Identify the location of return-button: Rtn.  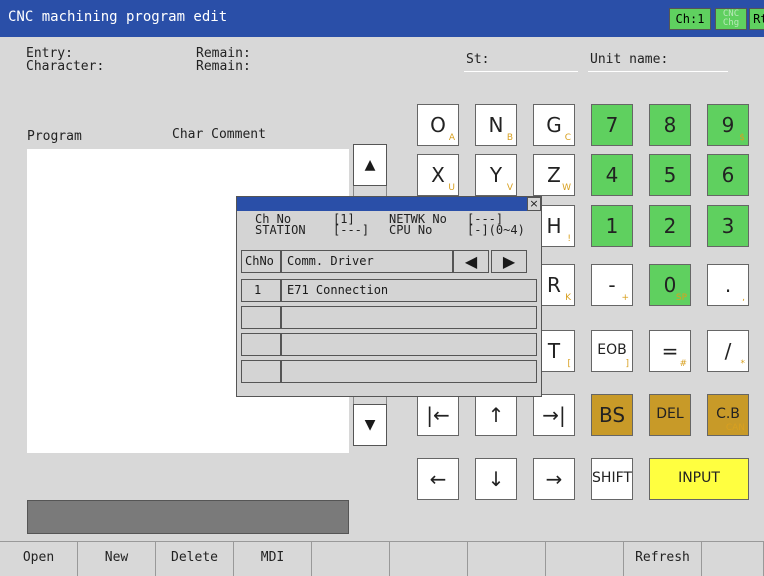
(756, 19).